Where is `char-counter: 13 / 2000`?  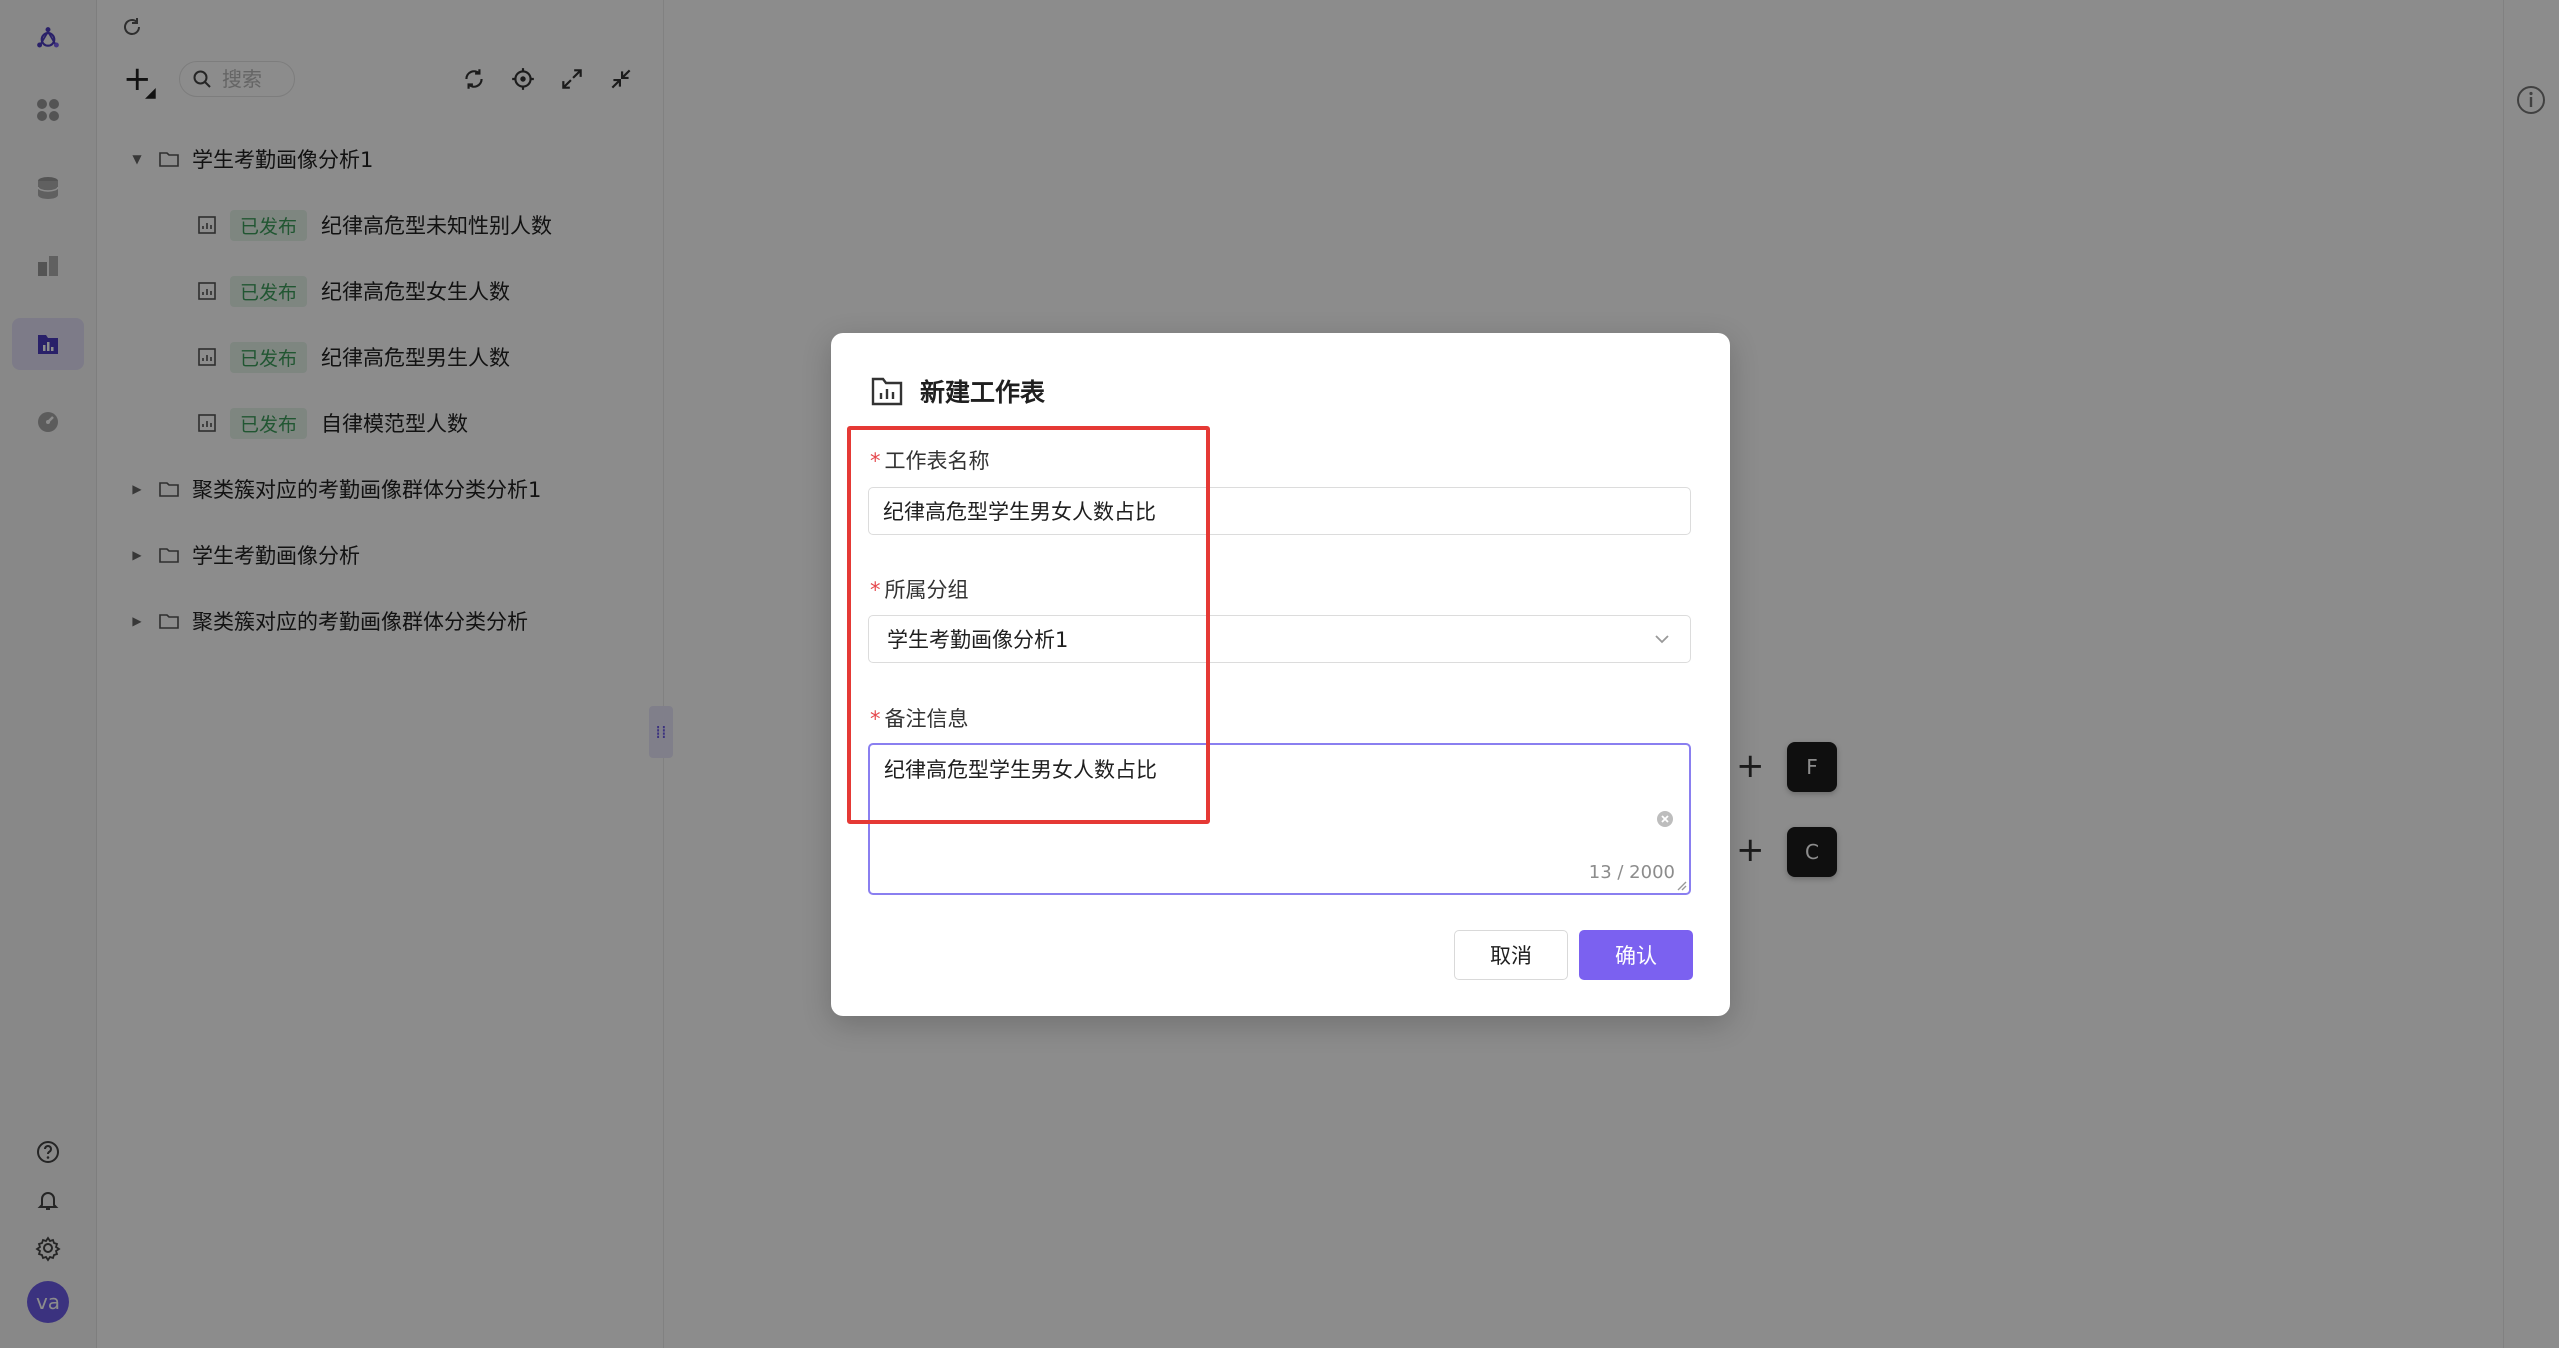 char-counter: 13 / 2000 is located at coordinates (1631, 872).